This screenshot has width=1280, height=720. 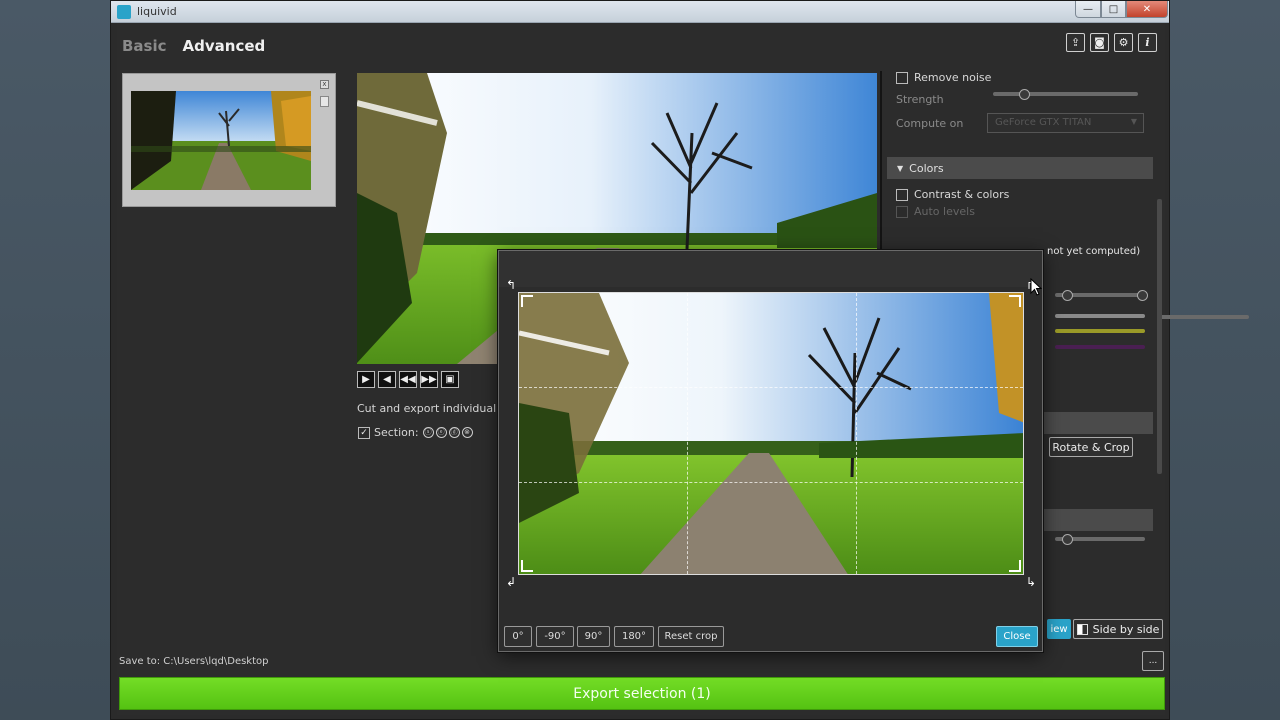 I want to click on section-start-icon: ⓢ, so click(x=428, y=432).